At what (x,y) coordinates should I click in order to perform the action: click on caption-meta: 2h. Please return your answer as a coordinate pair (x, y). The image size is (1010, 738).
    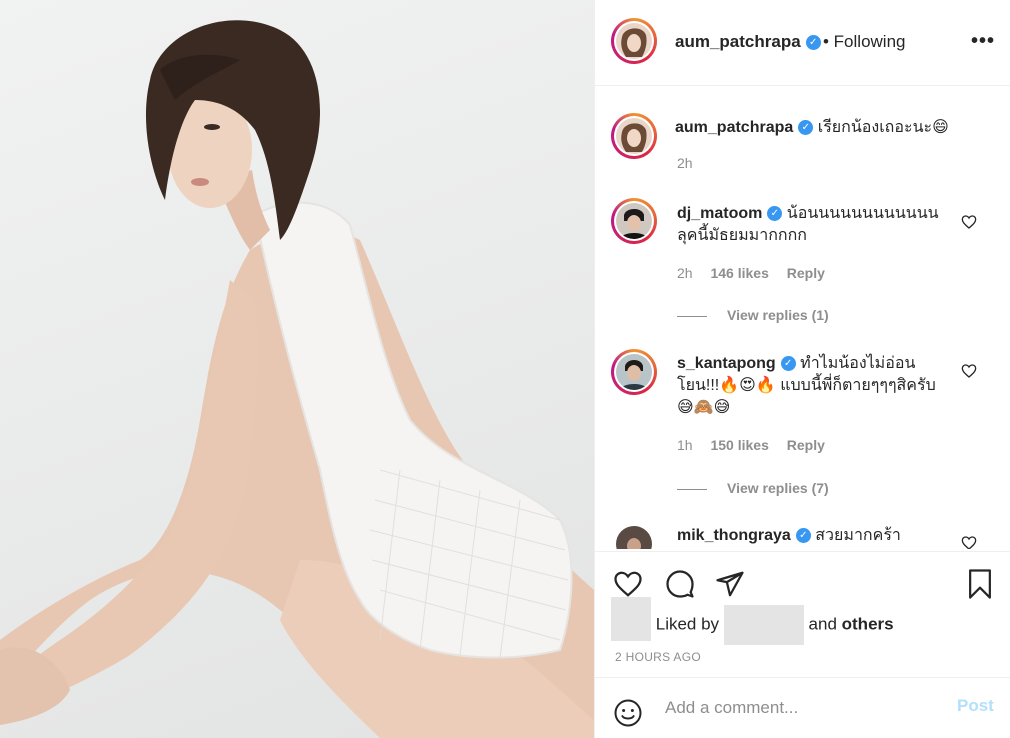
    Looking at the image, I should click on (692, 163).